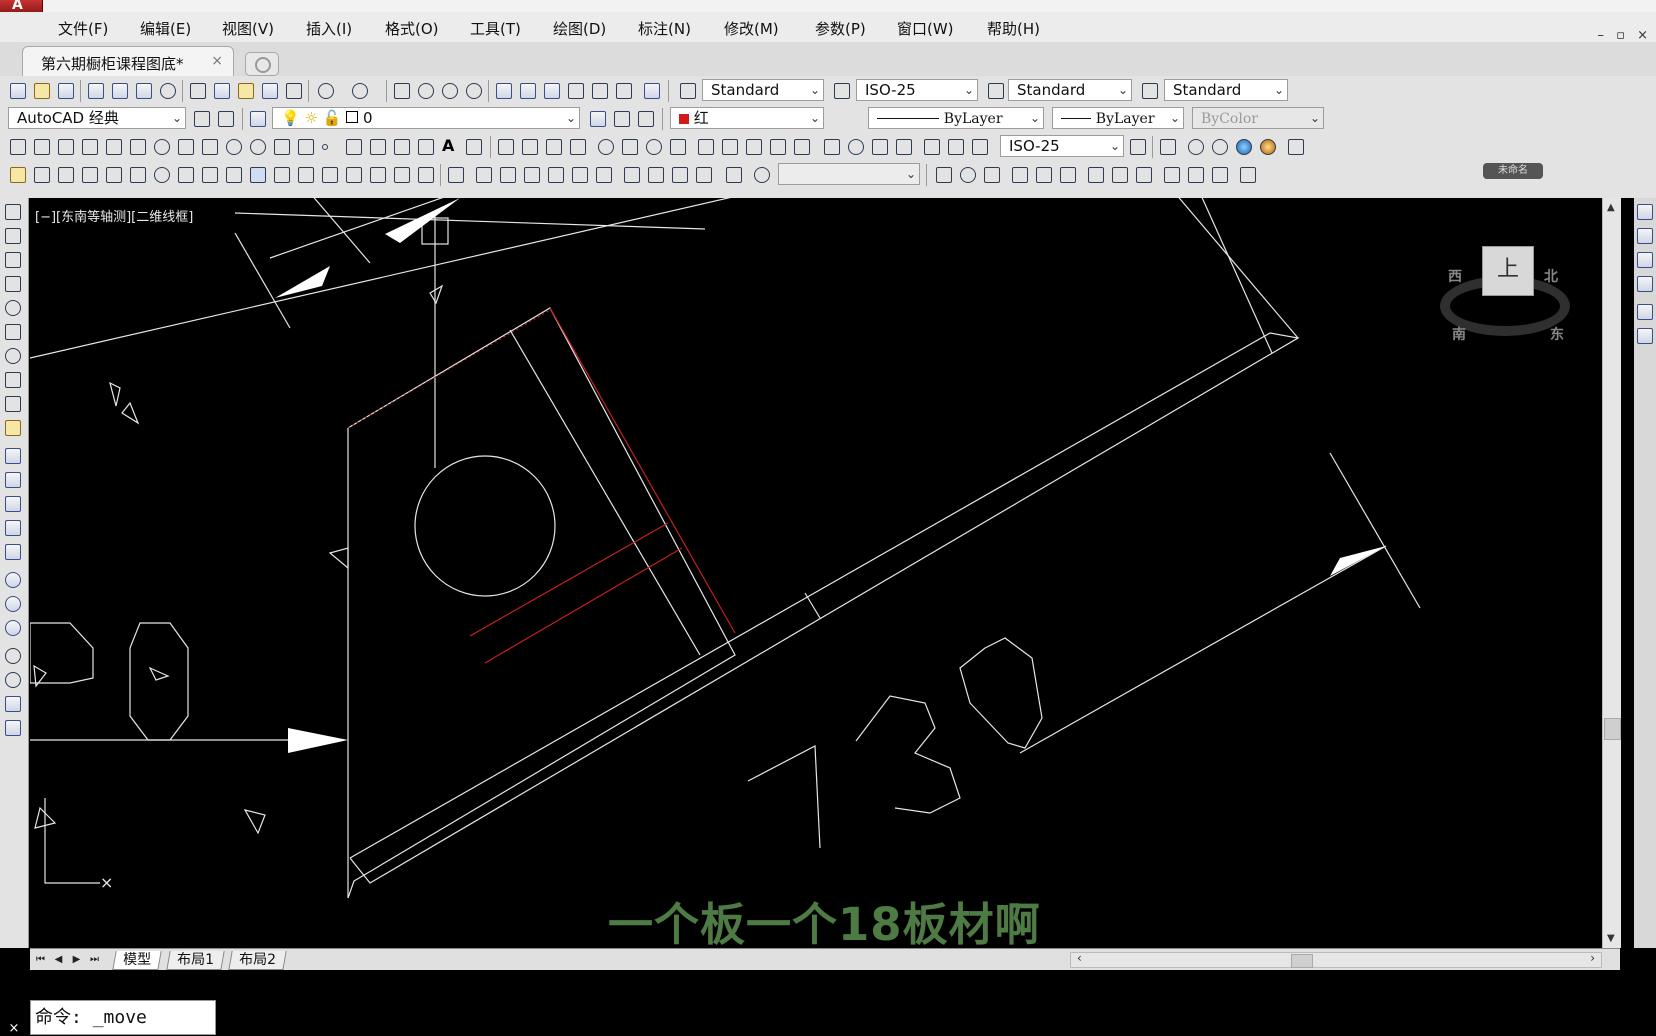 The image size is (1656, 1036). What do you see at coordinates (1168, 147) in the screenshot?
I see `render-window-icon` at bounding box center [1168, 147].